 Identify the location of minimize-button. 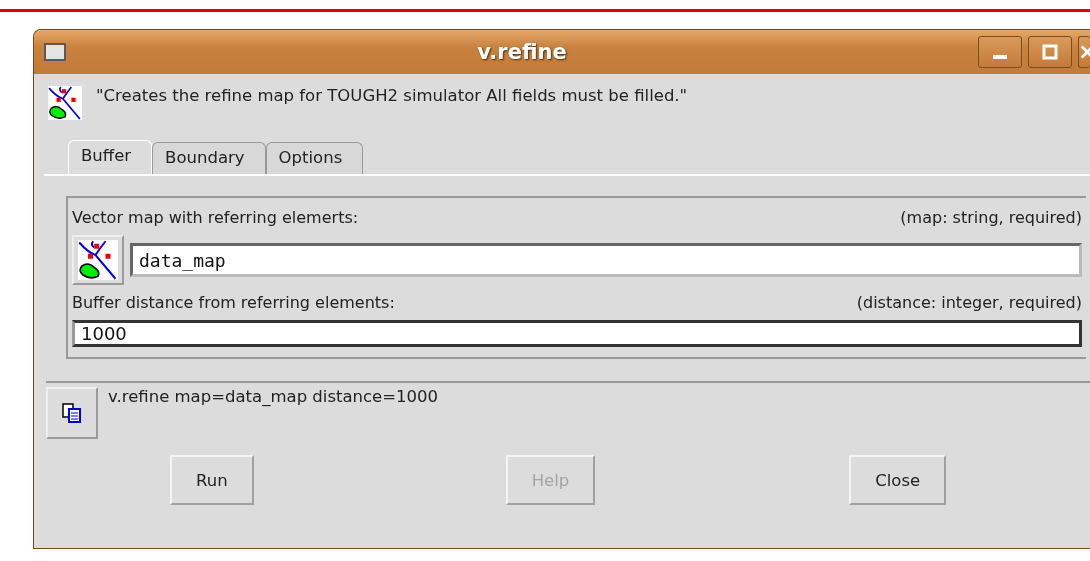
(1000, 52).